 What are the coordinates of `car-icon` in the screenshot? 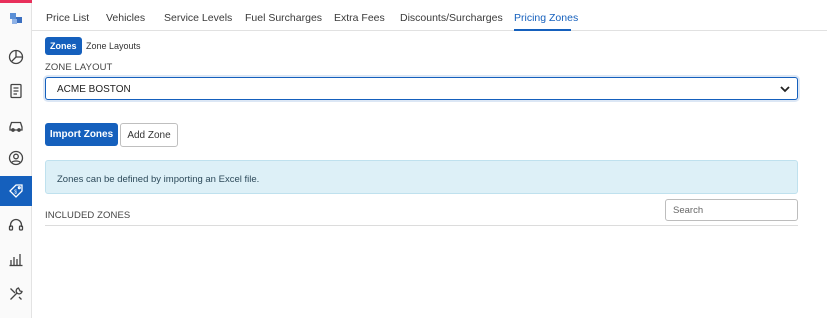 It's located at (16, 125).